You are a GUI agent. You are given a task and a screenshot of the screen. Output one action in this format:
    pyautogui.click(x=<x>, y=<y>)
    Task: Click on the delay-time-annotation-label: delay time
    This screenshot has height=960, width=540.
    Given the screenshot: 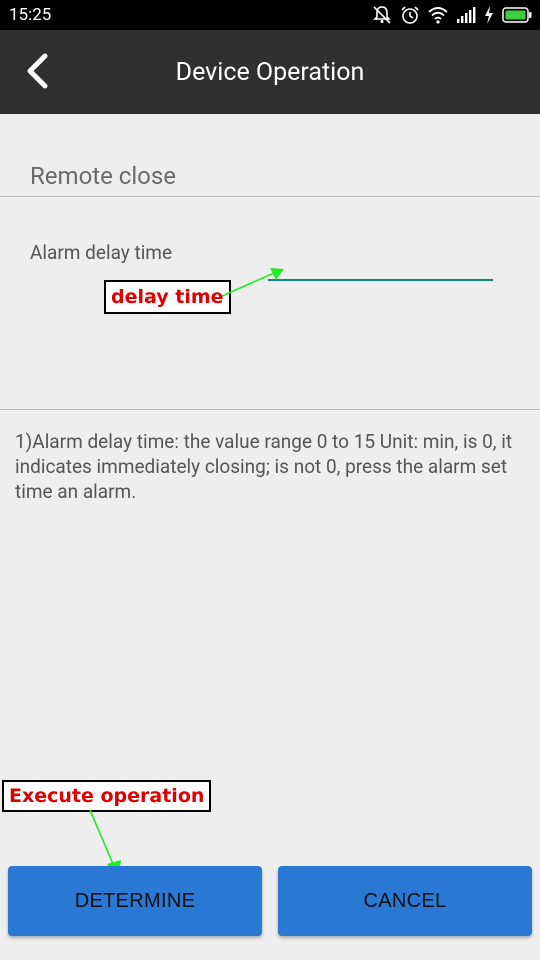 What is the action you would take?
    pyautogui.click(x=167, y=297)
    